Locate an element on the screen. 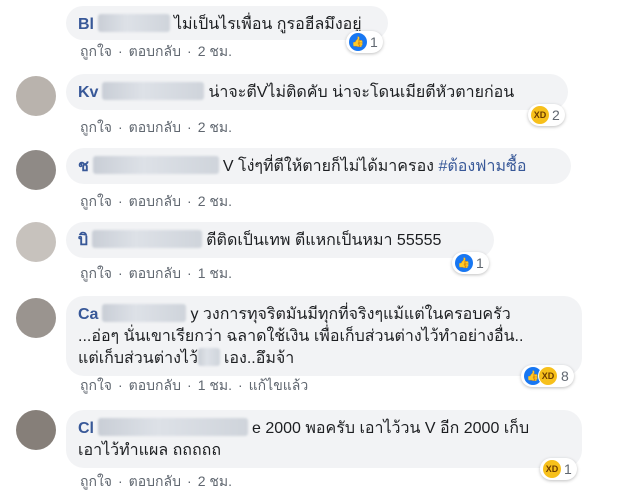  comment-text-line-1: e 2000 พอครับ เอาไว้วน V อีก 2000 เก็บ is located at coordinates (391, 428).